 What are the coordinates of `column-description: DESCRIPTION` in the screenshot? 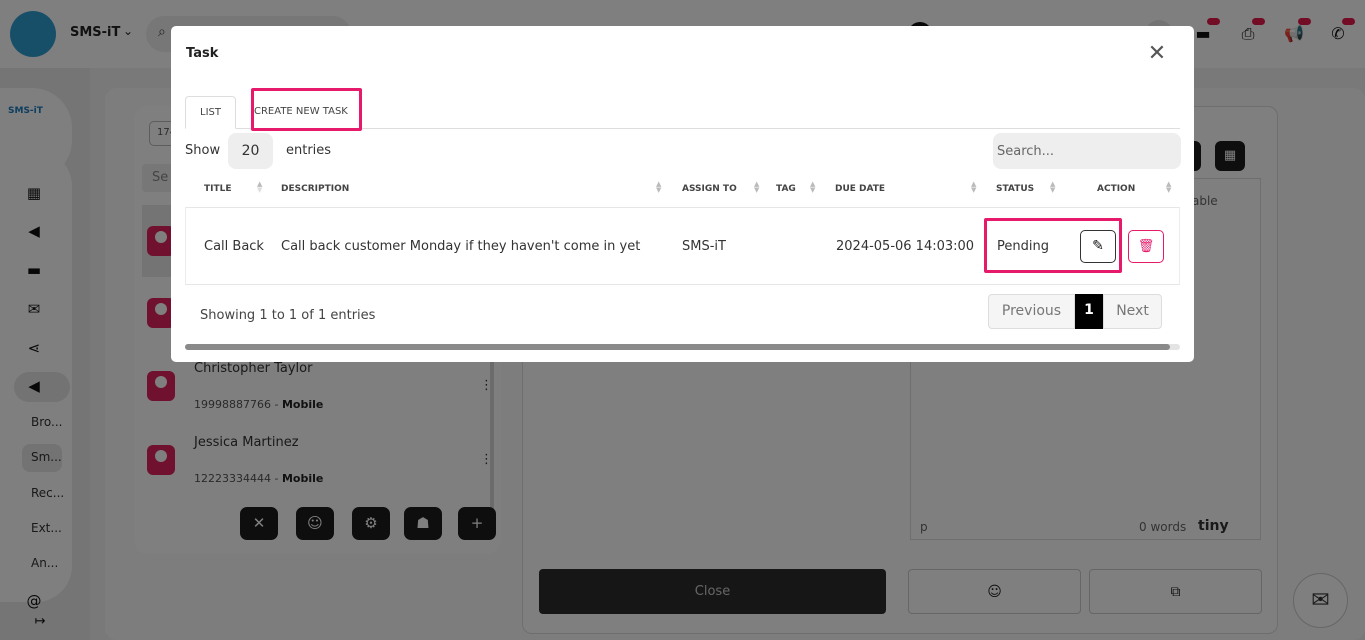 It's located at (315, 189).